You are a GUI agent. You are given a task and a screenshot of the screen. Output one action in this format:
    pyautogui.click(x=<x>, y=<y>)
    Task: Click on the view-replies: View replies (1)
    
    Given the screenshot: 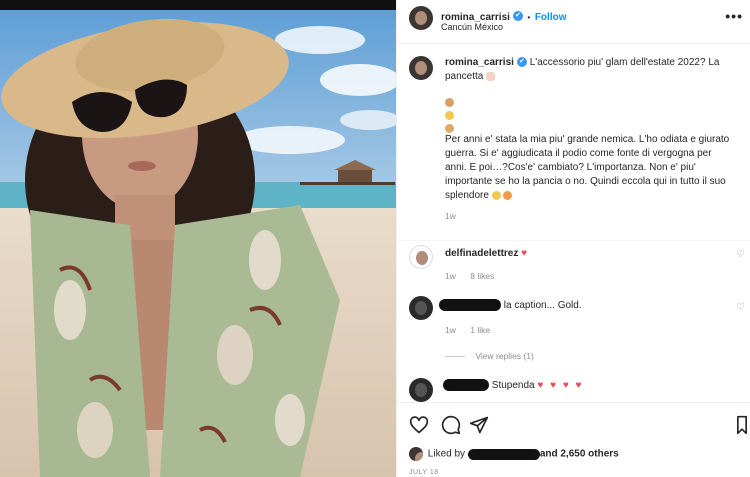 What is the action you would take?
    pyautogui.click(x=489, y=356)
    